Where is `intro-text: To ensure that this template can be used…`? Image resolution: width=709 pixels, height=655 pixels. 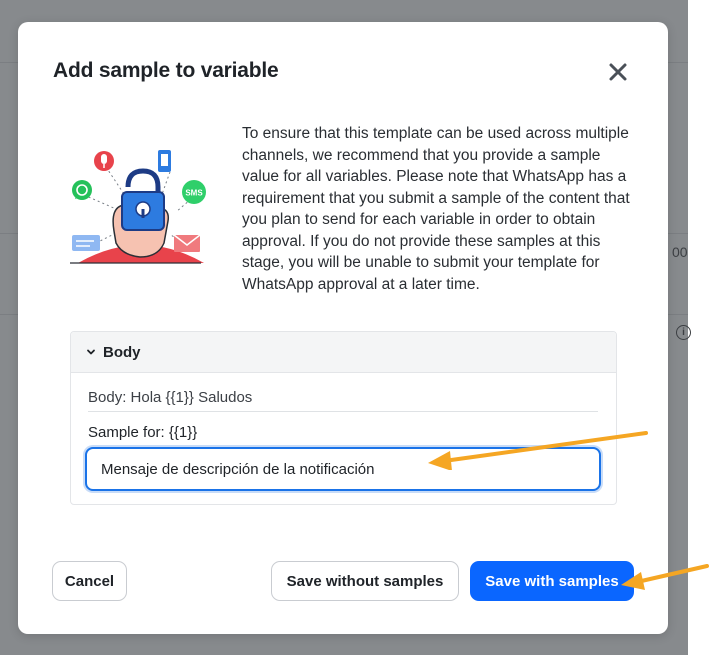 intro-text: To ensure that this template can be used… is located at coordinates (436, 209).